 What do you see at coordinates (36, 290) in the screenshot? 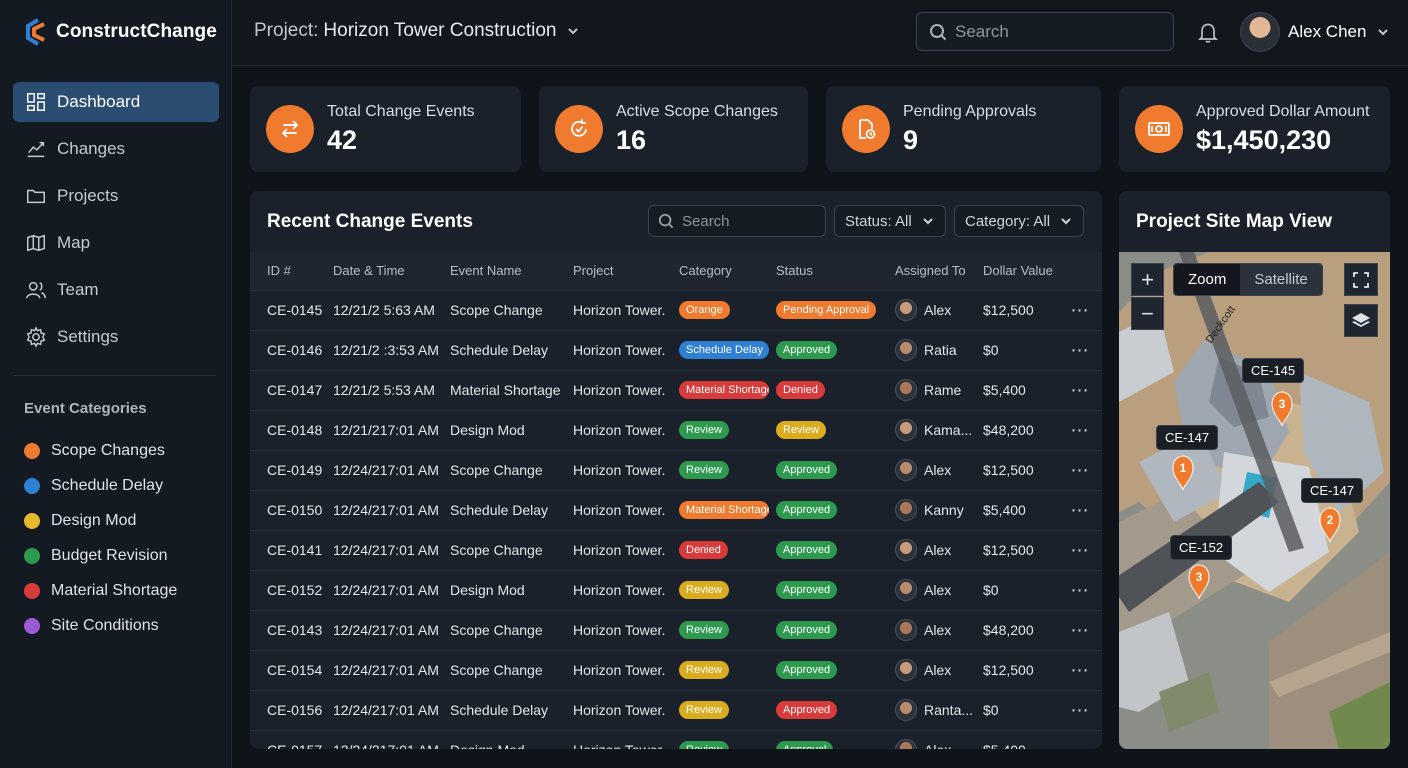
I see `team-icon` at bounding box center [36, 290].